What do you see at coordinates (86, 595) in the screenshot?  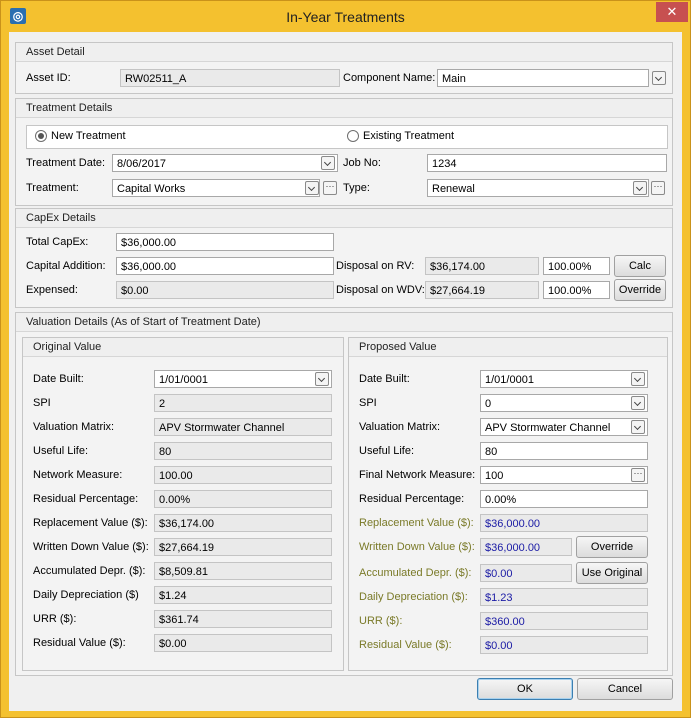 I see `orig-daily-label: Daily Depreciation ($)` at bounding box center [86, 595].